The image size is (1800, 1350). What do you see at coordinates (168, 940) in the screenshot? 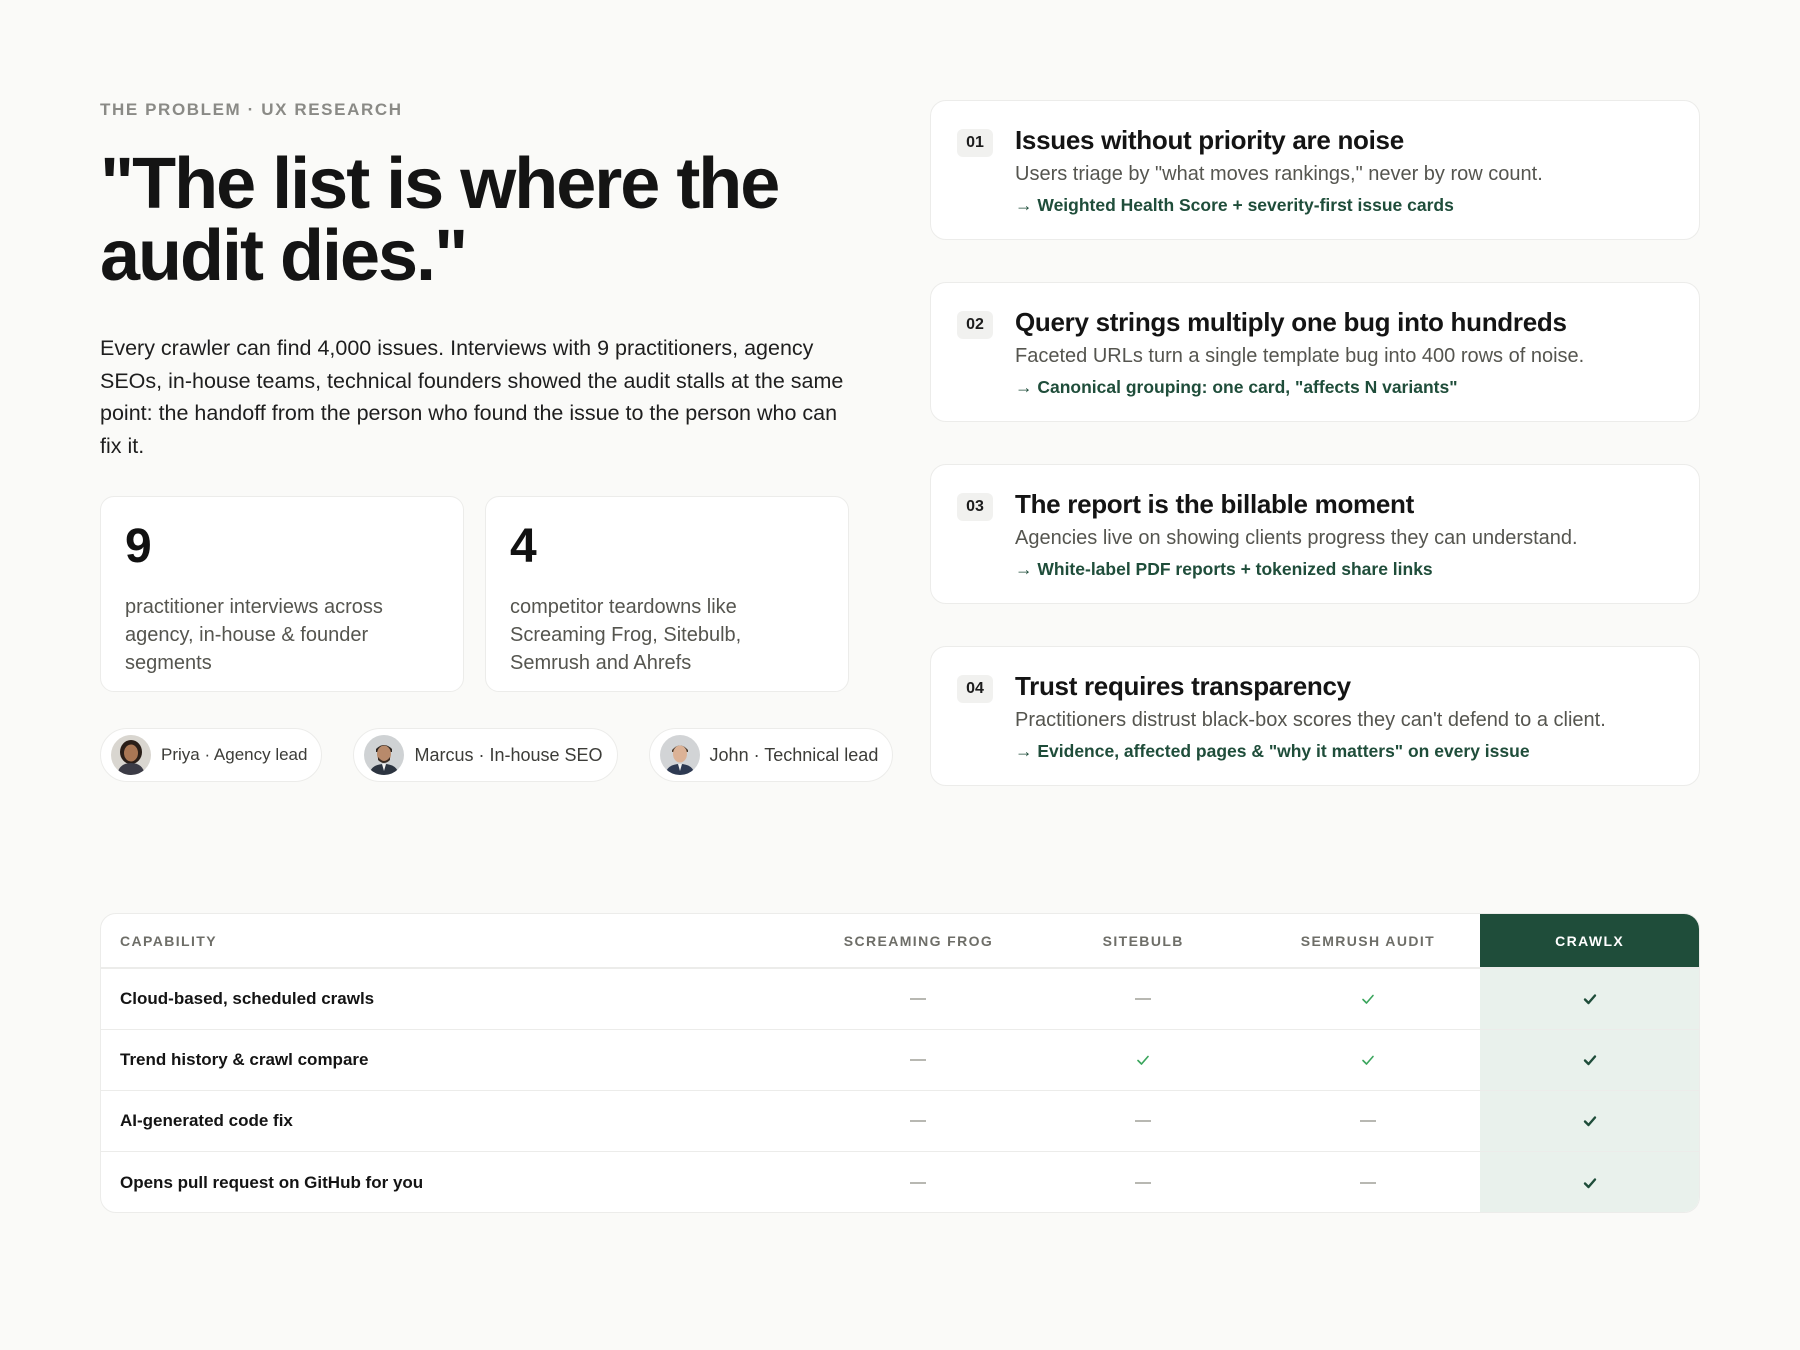
I see `column-header-capability: CAPABILITY` at bounding box center [168, 940].